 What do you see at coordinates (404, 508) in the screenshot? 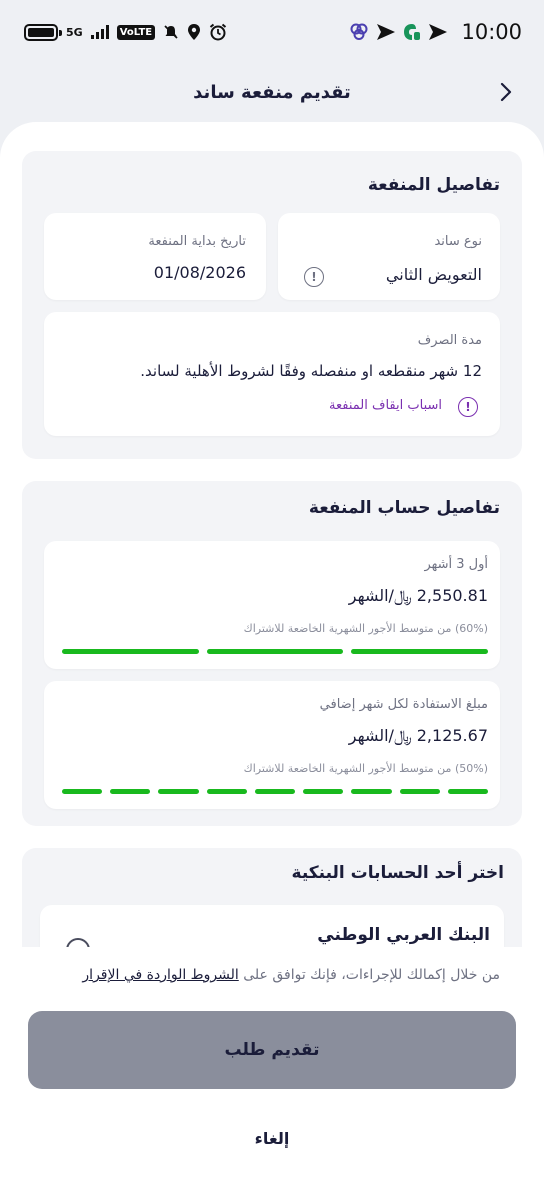
I see `calculation-title: تفاصيل حساب المنفعة` at bounding box center [404, 508].